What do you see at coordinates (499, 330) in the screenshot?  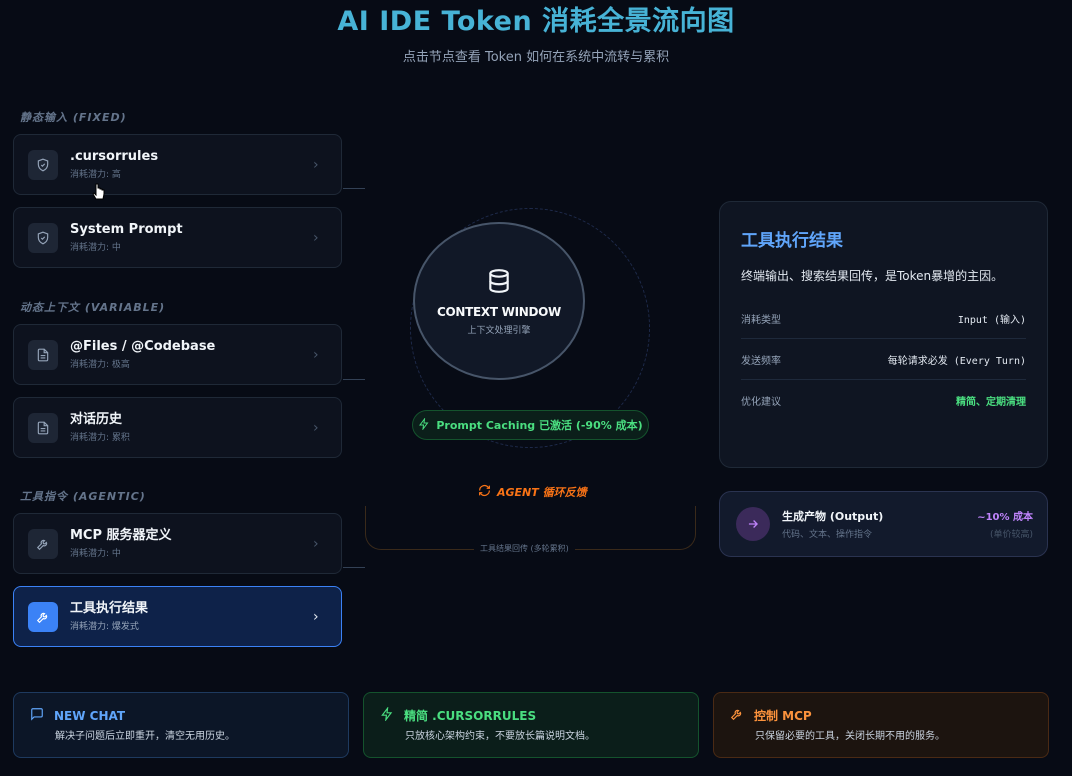 I see `context-window-sub: 上下文处理引擎` at bounding box center [499, 330].